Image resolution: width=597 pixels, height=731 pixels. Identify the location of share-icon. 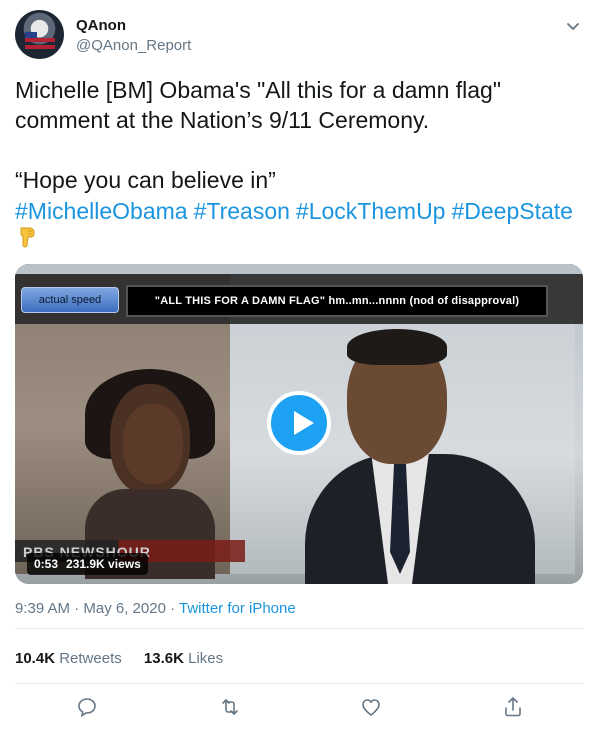
(513, 707).